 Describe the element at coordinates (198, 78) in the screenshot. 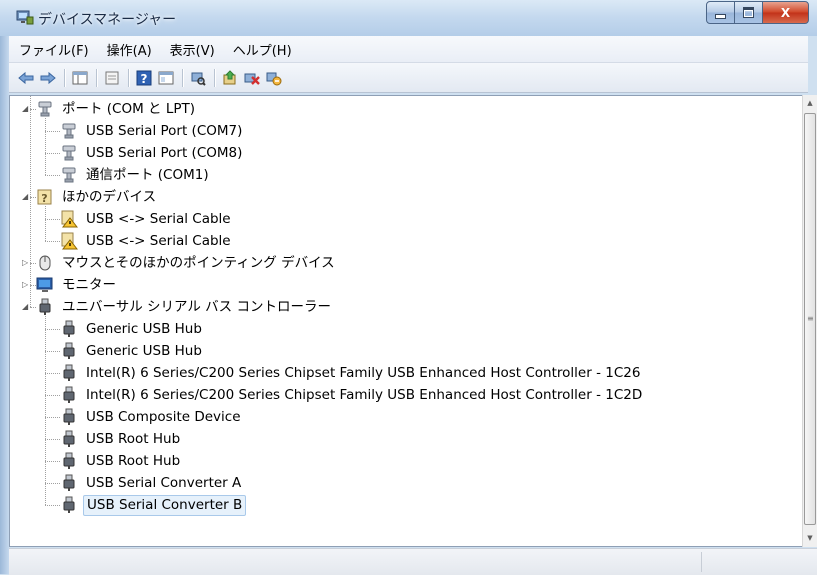

I see `scan-hardware-icon` at that location.